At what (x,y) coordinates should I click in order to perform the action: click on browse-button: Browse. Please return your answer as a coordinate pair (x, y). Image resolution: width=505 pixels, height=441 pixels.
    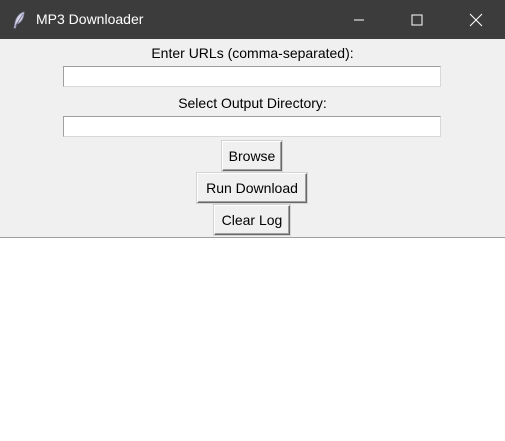
    Looking at the image, I should click on (252, 156).